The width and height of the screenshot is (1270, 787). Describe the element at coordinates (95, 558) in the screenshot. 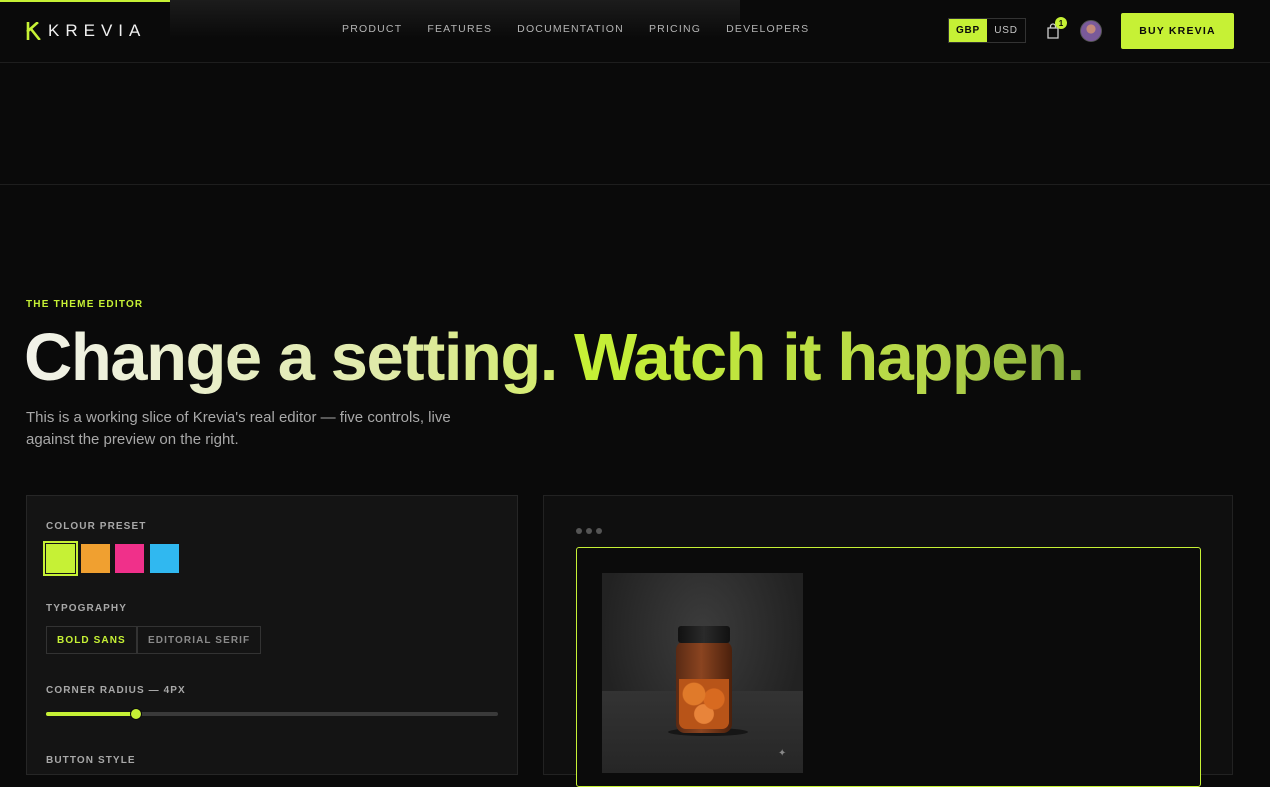

I see `swatch-orange` at that location.